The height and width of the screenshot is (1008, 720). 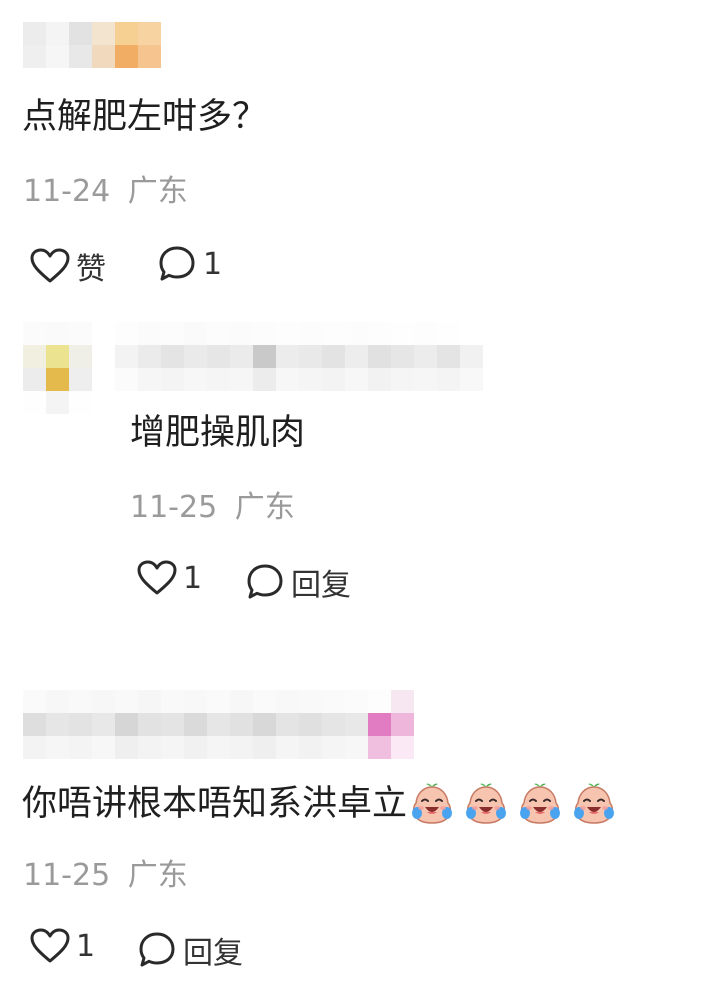 What do you see at coordinates (213, 264) in the screenshot?
I see `reply-count: 1` at bounding box center [213, 264].